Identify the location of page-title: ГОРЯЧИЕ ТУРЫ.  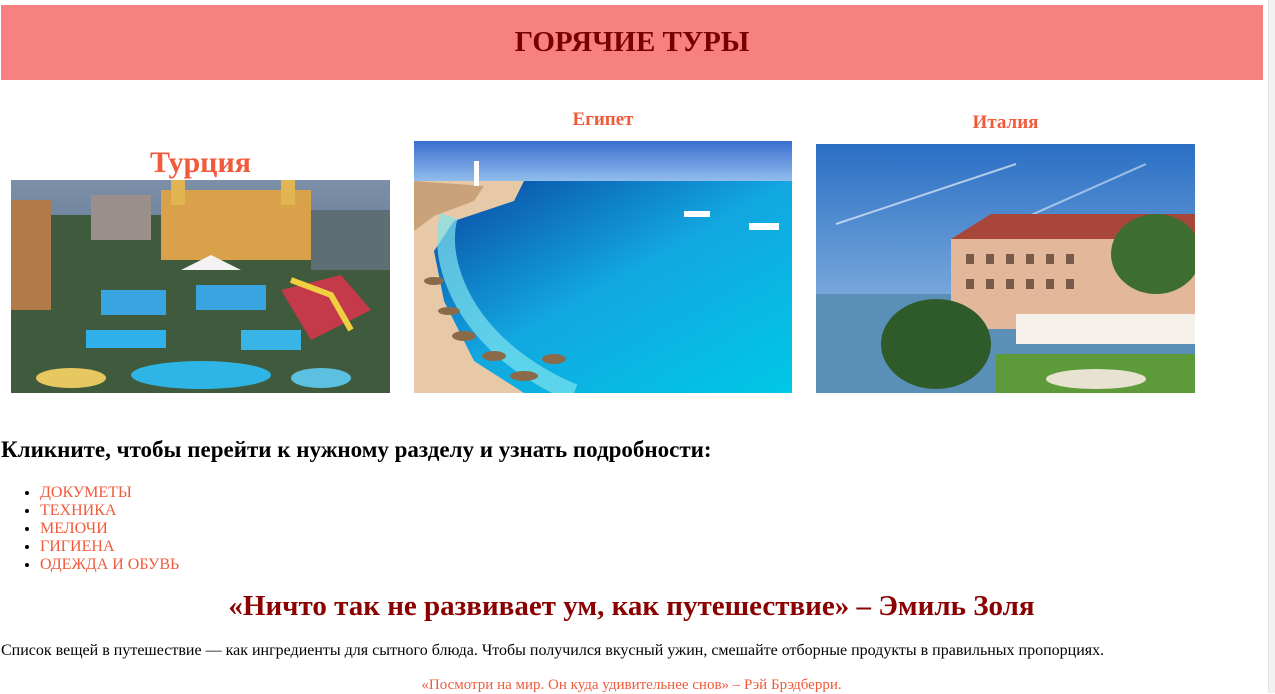
(632, 42).